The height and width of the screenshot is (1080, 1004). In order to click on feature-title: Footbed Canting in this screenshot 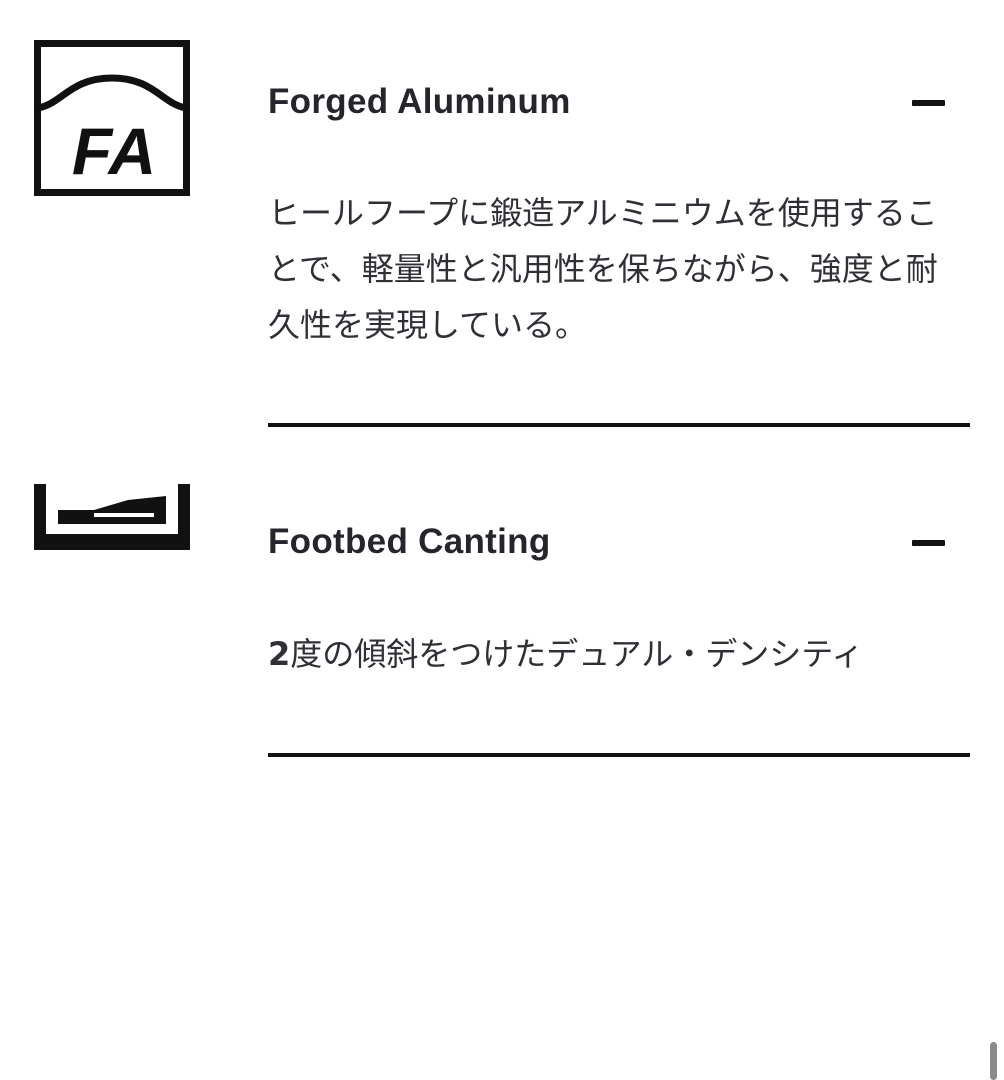, I will do `click(409, 541)`.